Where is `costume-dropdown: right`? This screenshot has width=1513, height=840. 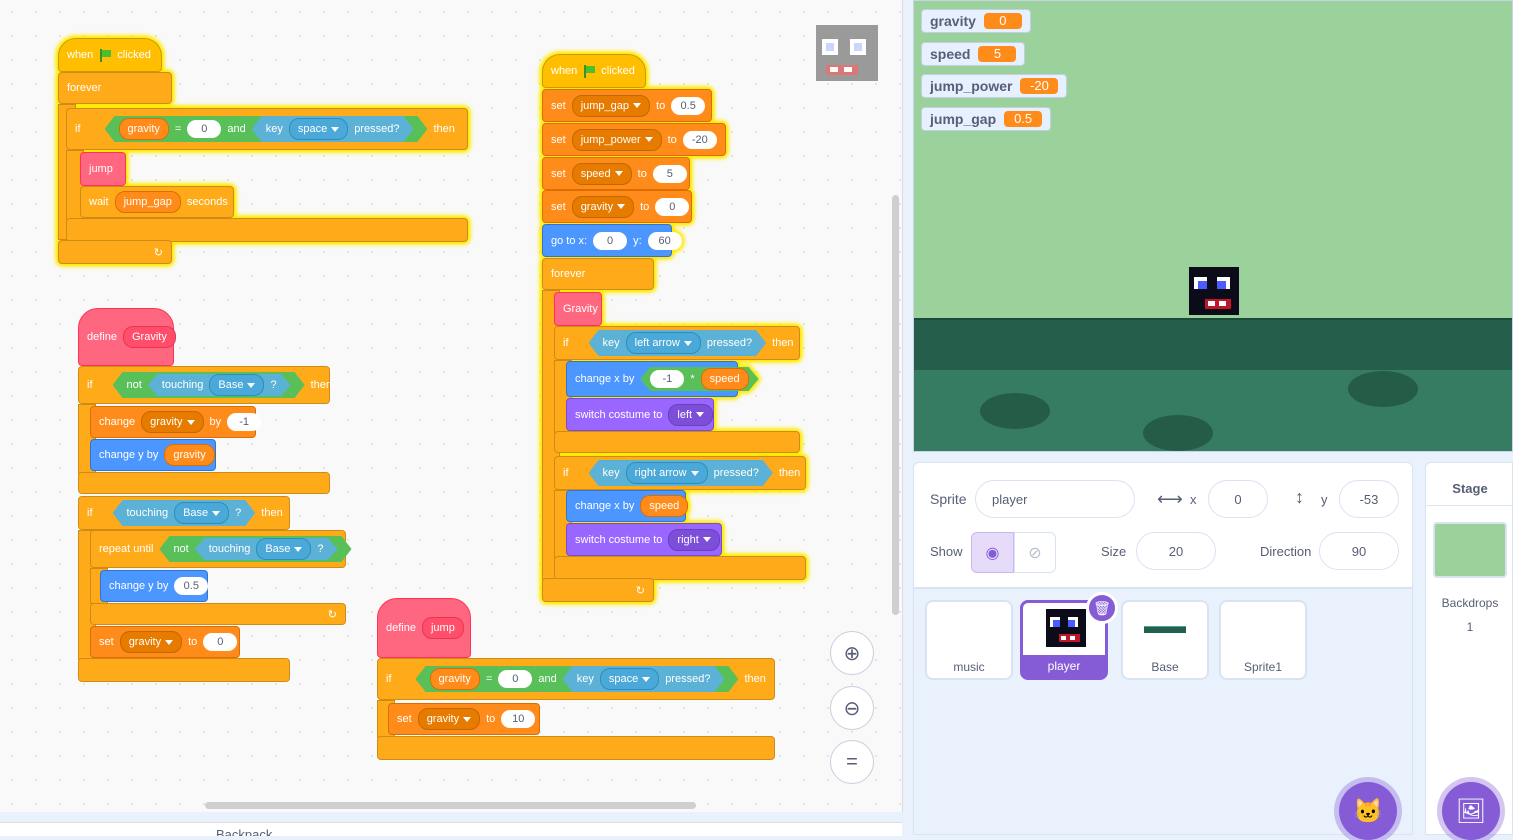 costume-dropdown: right is located at coordinates (694, 539).